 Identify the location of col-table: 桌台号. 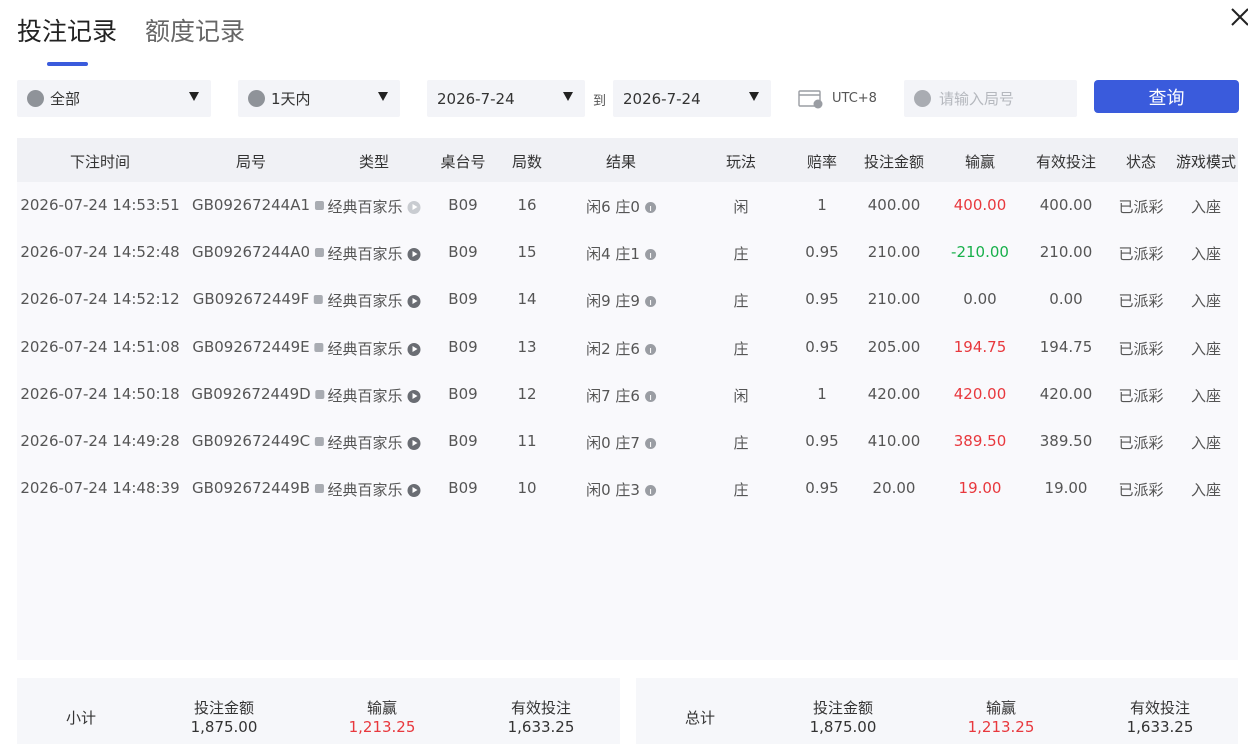
(463, 162).